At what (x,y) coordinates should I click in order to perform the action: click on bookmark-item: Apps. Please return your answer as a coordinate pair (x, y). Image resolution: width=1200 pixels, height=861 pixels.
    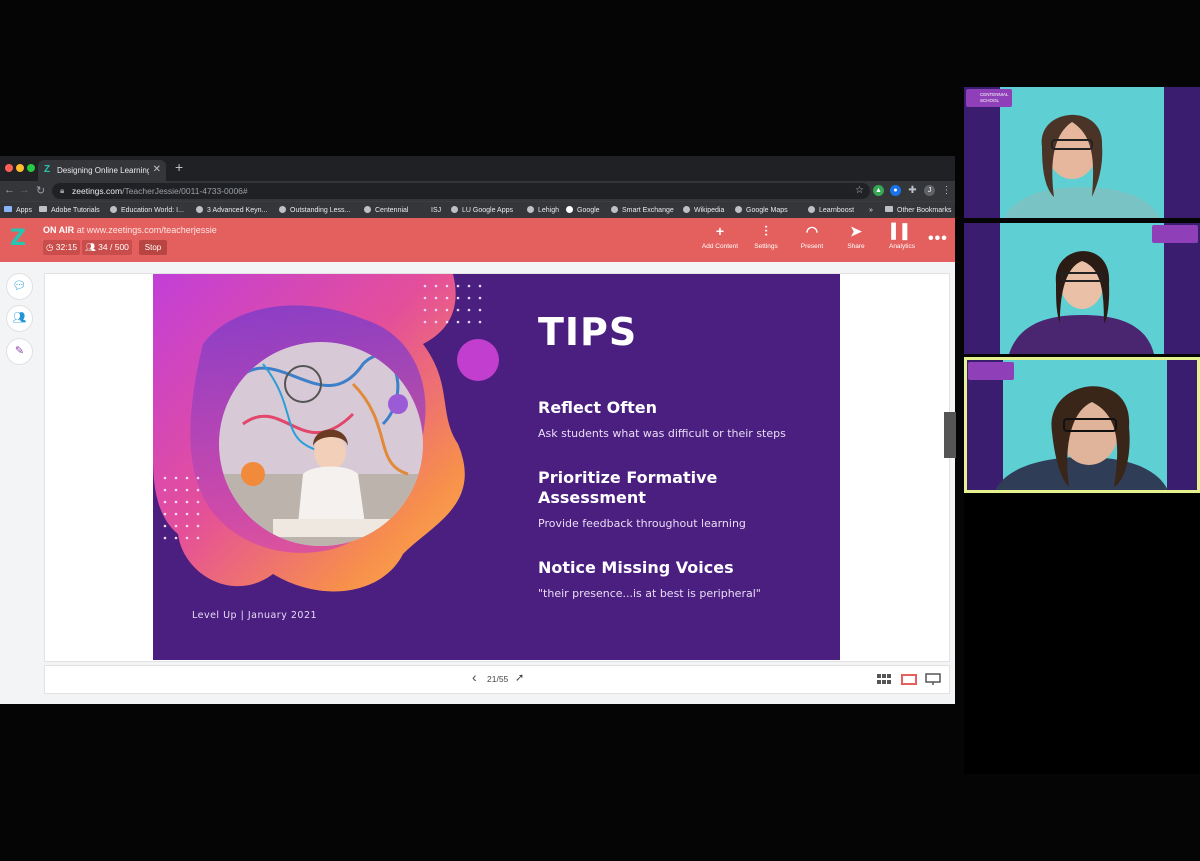
    Looking at the image, I should click on (18, 210).